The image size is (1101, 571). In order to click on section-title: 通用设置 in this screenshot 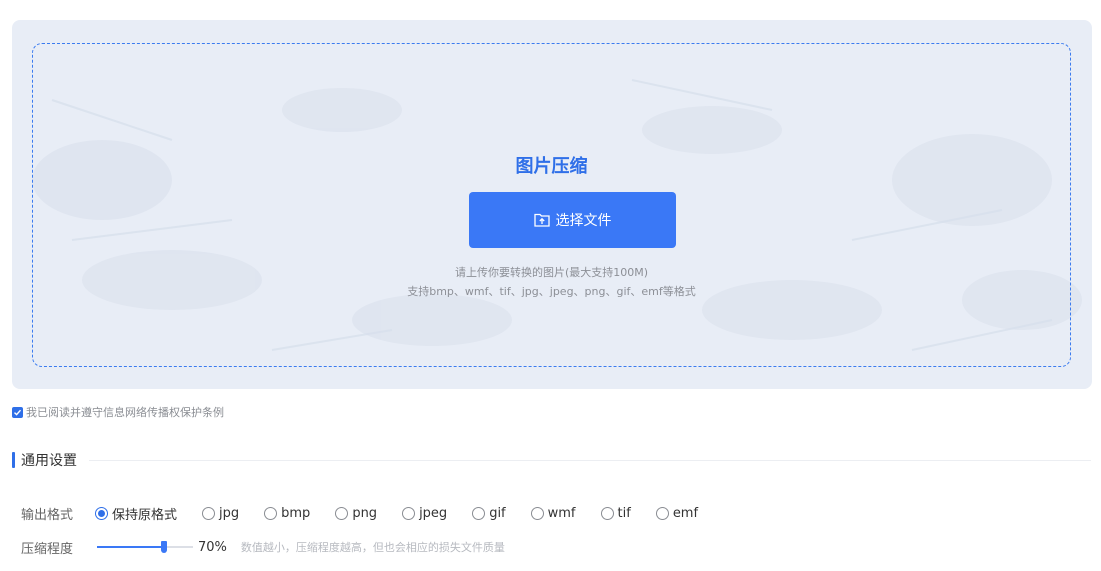, I will do `click(49, 461)`.